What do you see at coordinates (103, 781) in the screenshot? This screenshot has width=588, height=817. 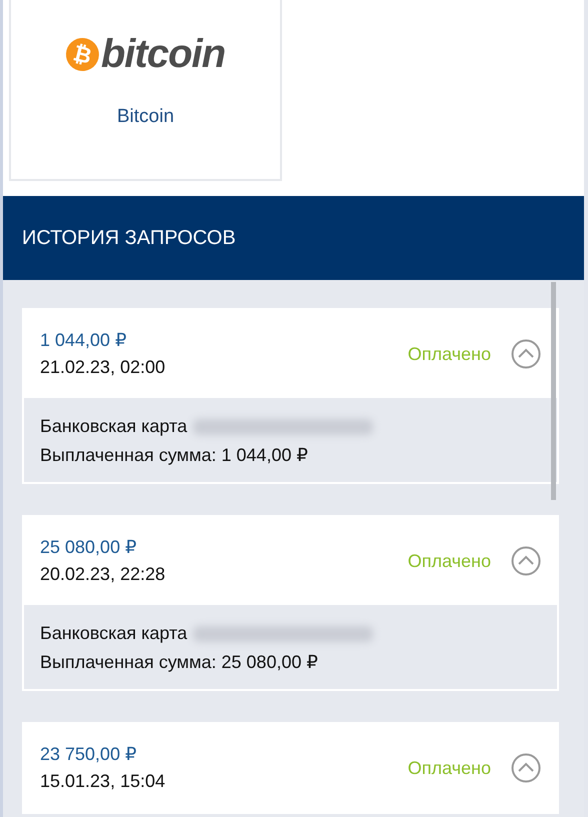 I see `request-date: 15.01.23, 15:04` at bounding box center [103, 781].